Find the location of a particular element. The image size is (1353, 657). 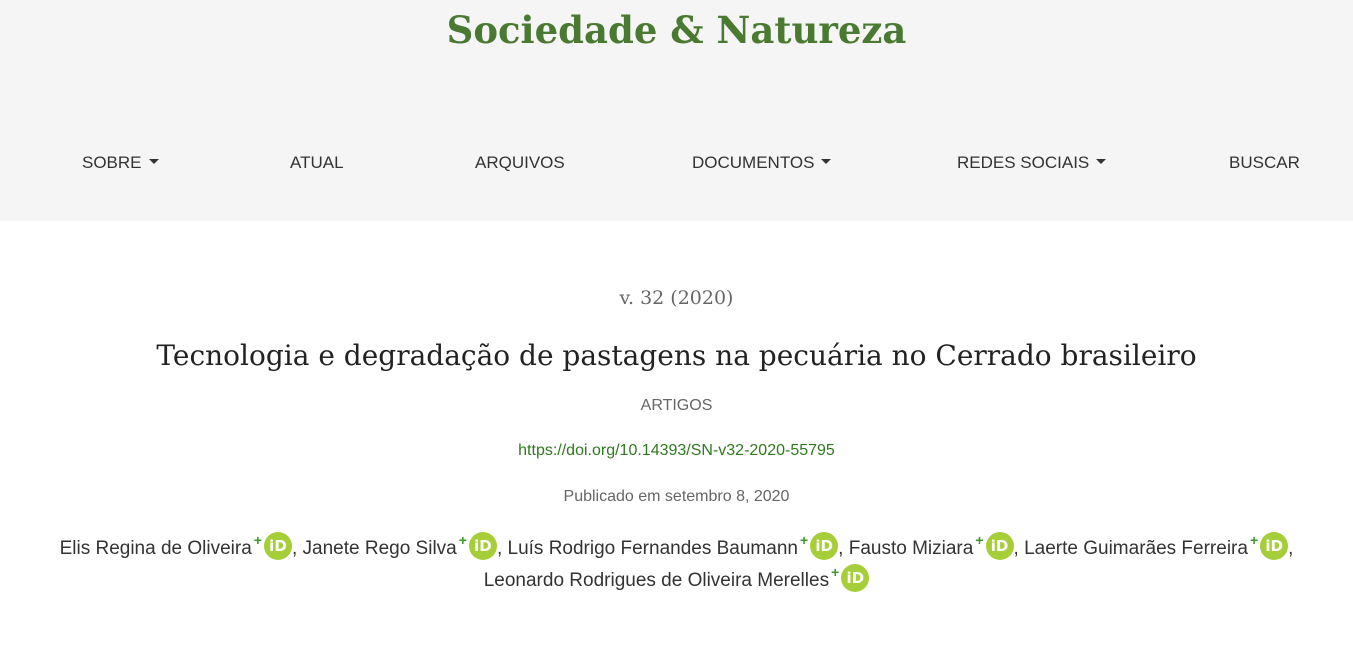

author-name: Luís Rodrigo Fernandes Baumann is located at coordinates (652, 548).